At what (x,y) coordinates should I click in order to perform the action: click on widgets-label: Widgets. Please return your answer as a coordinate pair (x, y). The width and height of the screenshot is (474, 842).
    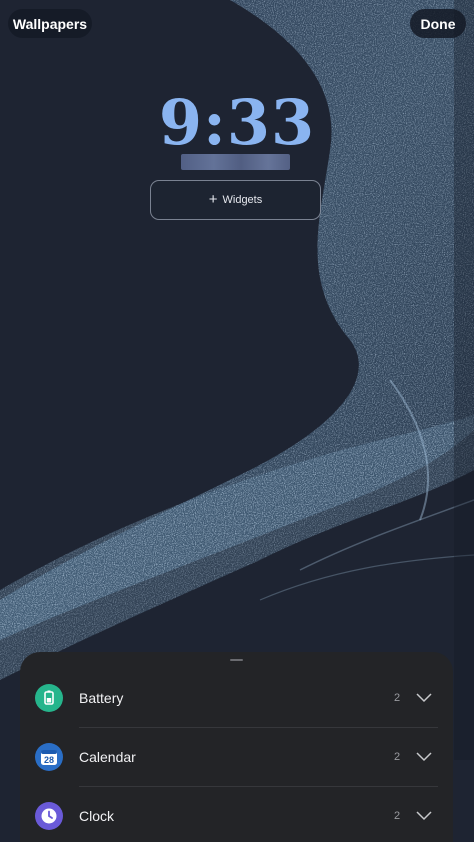
    Looking at the image, I should click on (242, 200).